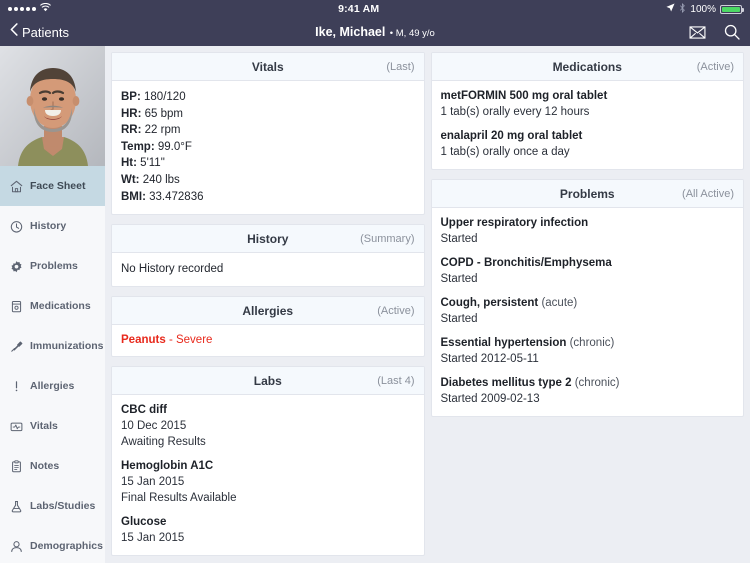  I want to click on history-panel-body: No History recorded, so click(268, 269).